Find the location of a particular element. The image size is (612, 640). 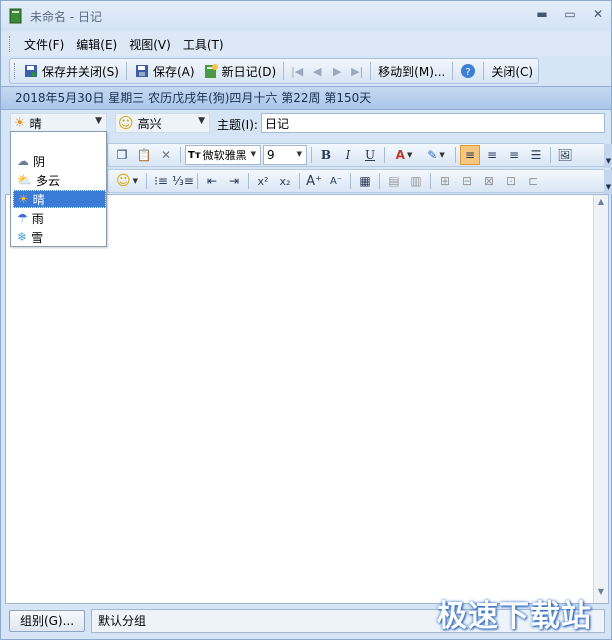

toolbar-grip is located at coordinates (15, 71).